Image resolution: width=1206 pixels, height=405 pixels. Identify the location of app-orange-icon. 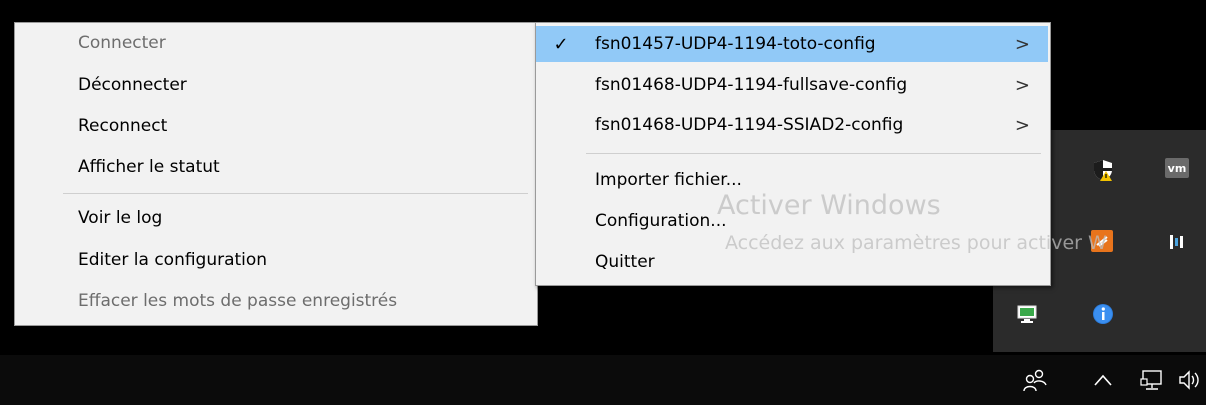
(1102, 241).